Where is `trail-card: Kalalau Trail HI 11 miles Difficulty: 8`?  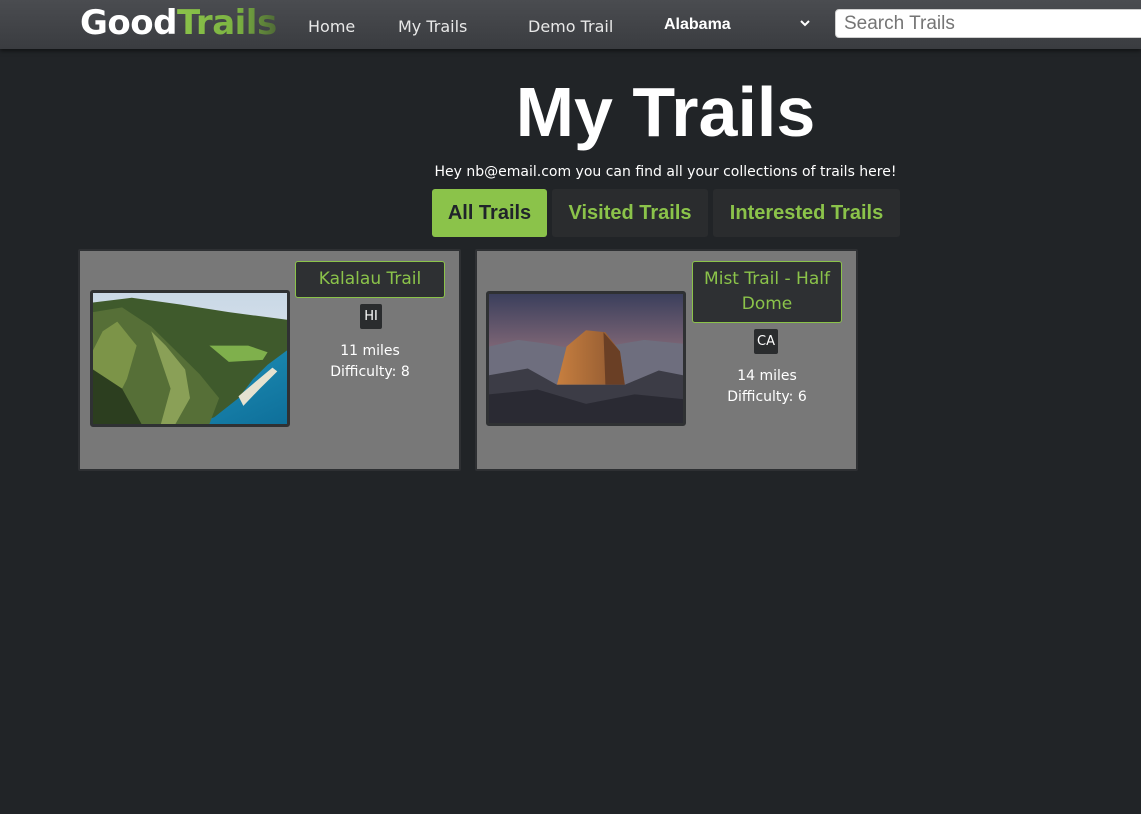 trail-card: Kalalau Trail HI 11 miles Difficulty: 8 is located at coordinates (269, 360).